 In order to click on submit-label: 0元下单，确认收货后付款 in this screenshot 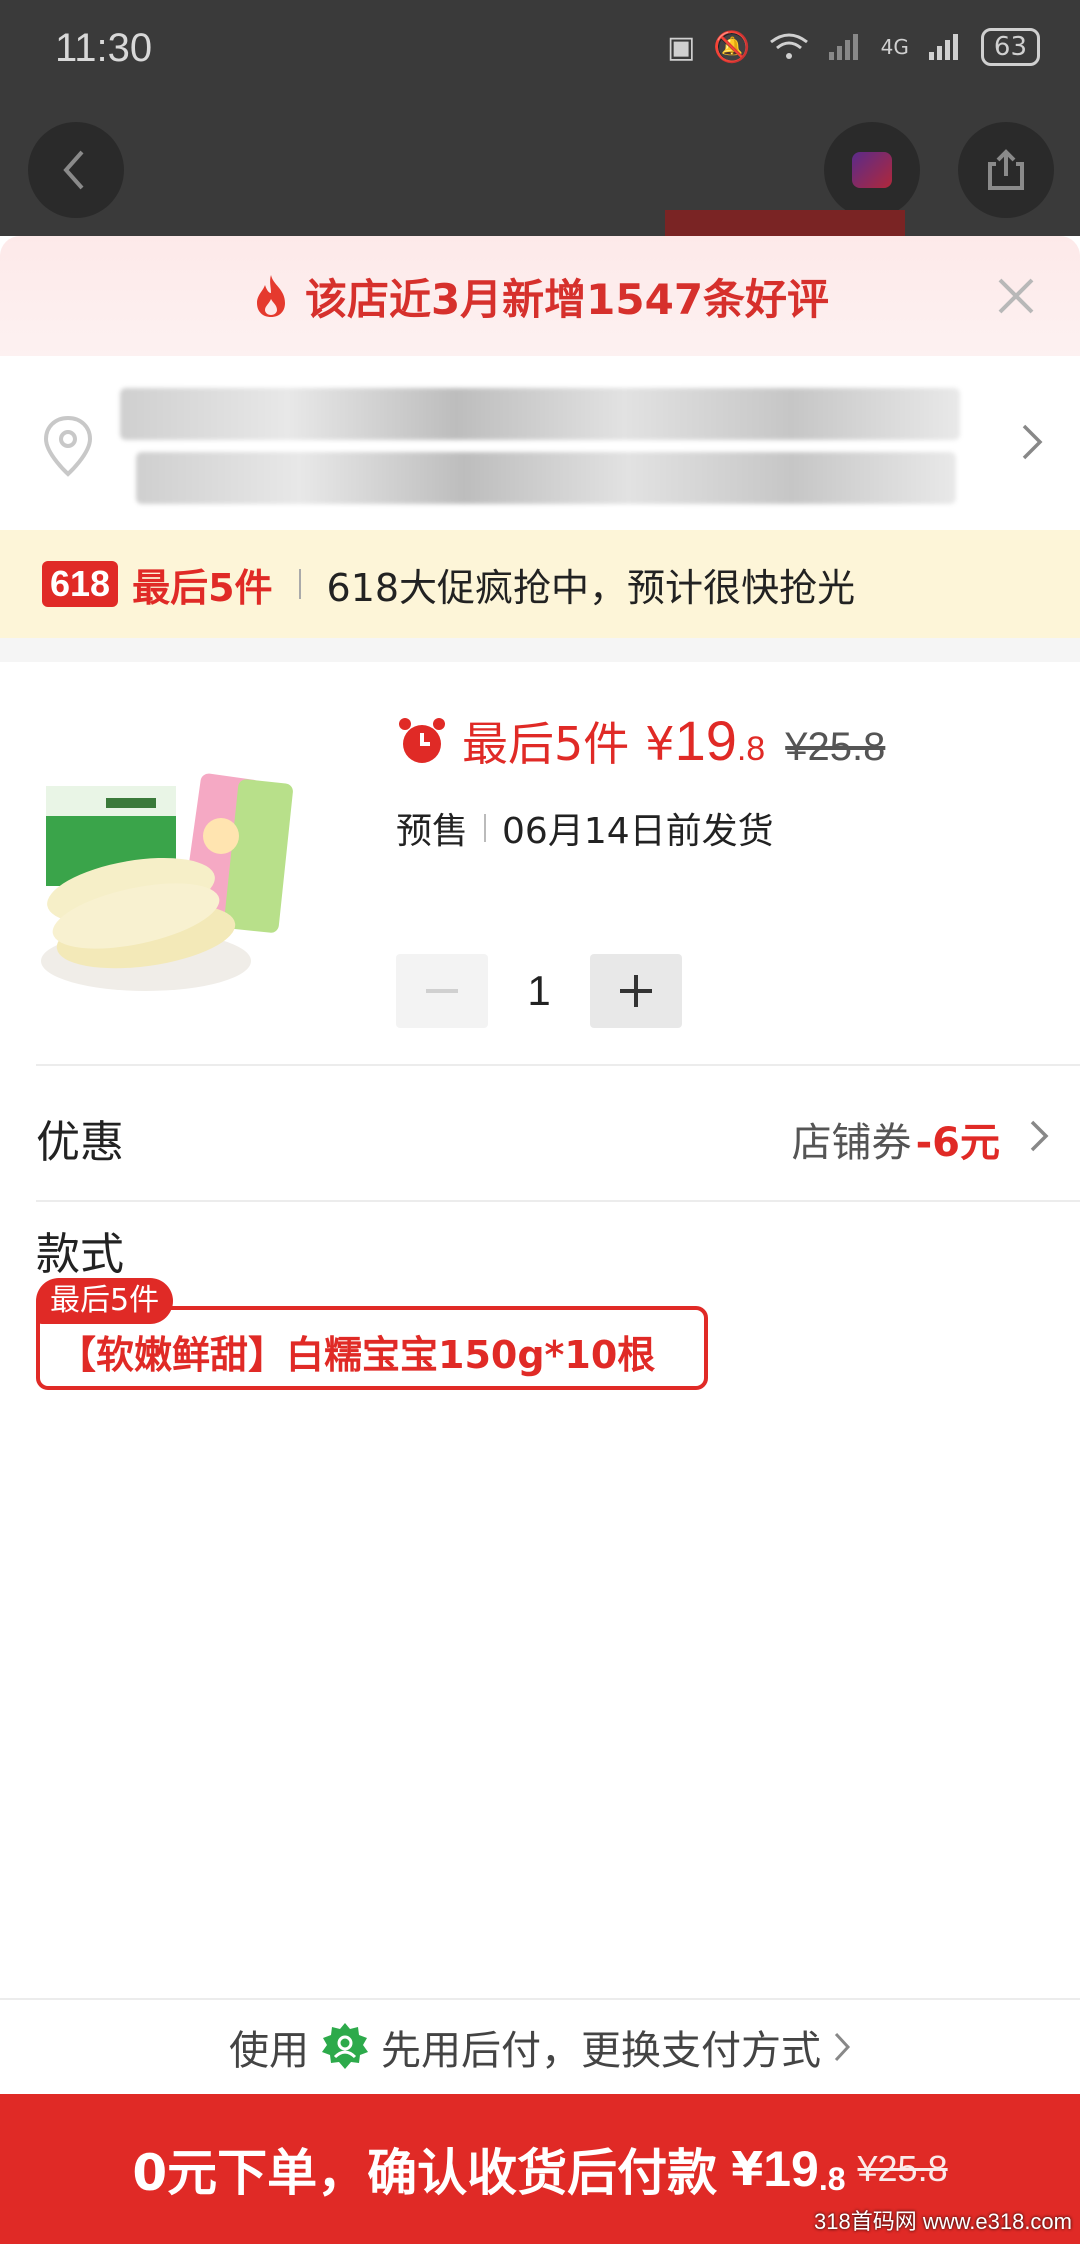, I will do `click(425, 2173)`.